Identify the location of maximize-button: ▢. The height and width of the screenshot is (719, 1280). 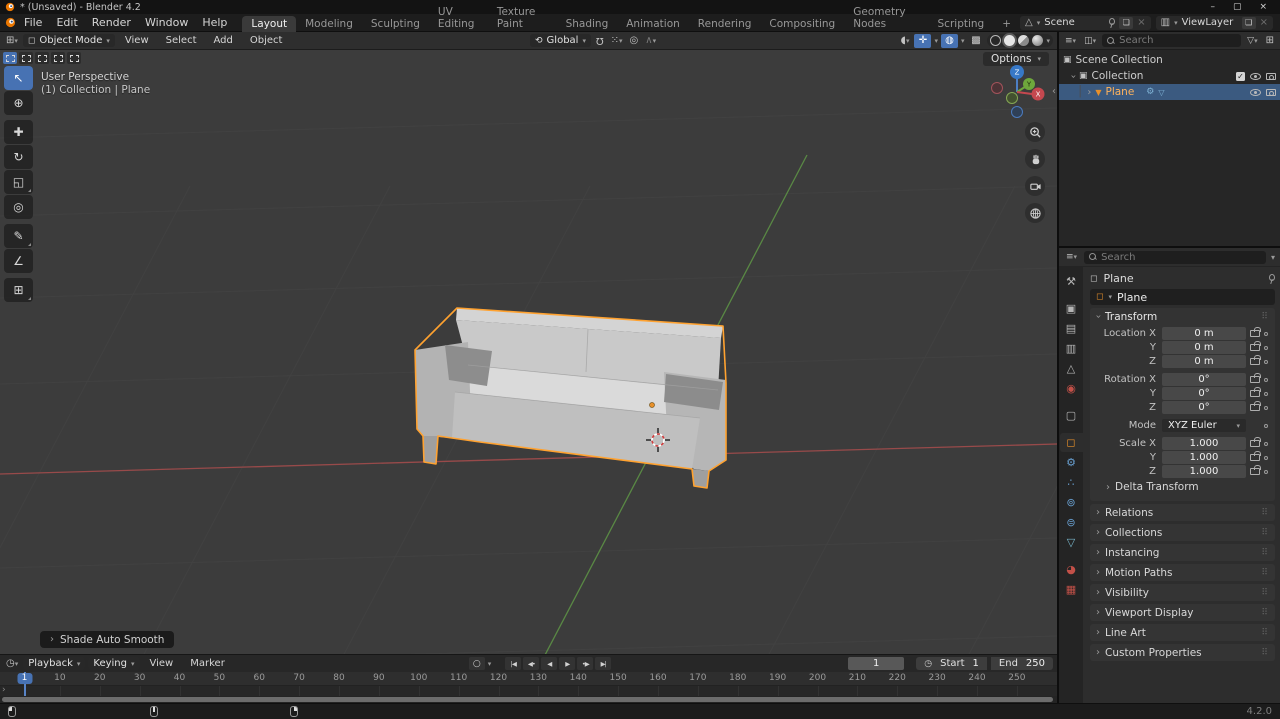
(1237, 7).